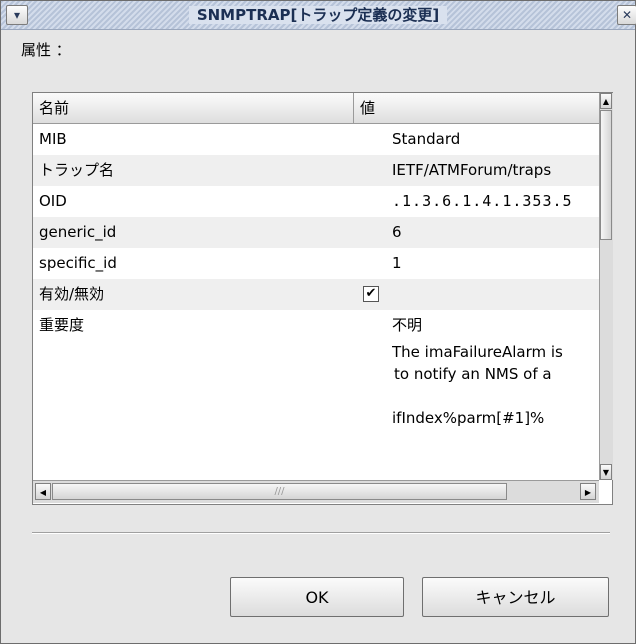 This screenshot has width=636, height=644. What do you see at coordinates (53, 139) in the screenshot?
I see `row-name: MIB` at bounding box center [53, 139].